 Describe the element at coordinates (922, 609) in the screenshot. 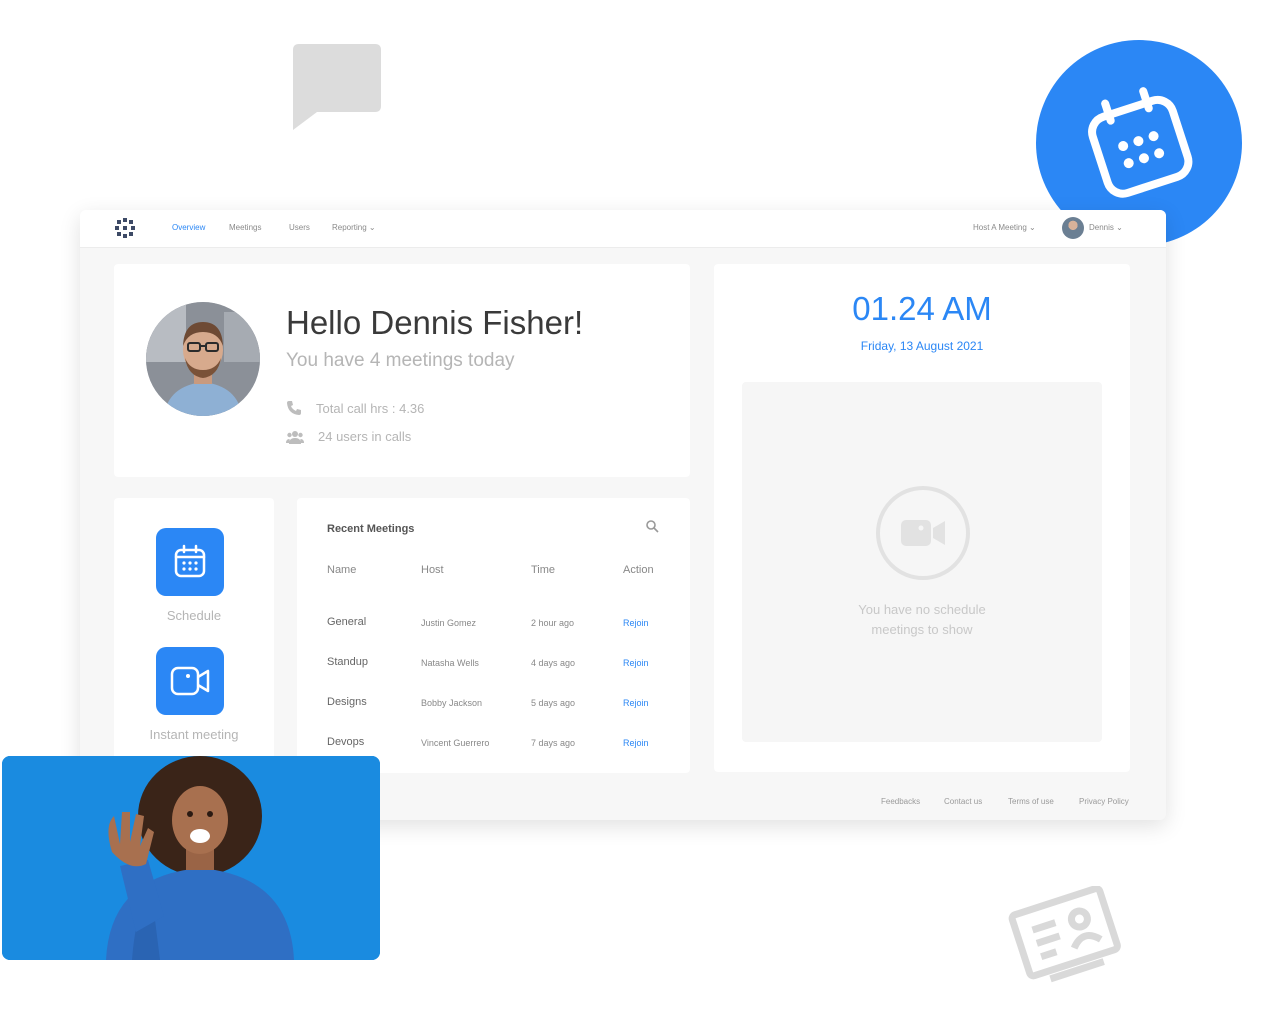

I see `no-schedule-line-1: You have no schedule` at that location.